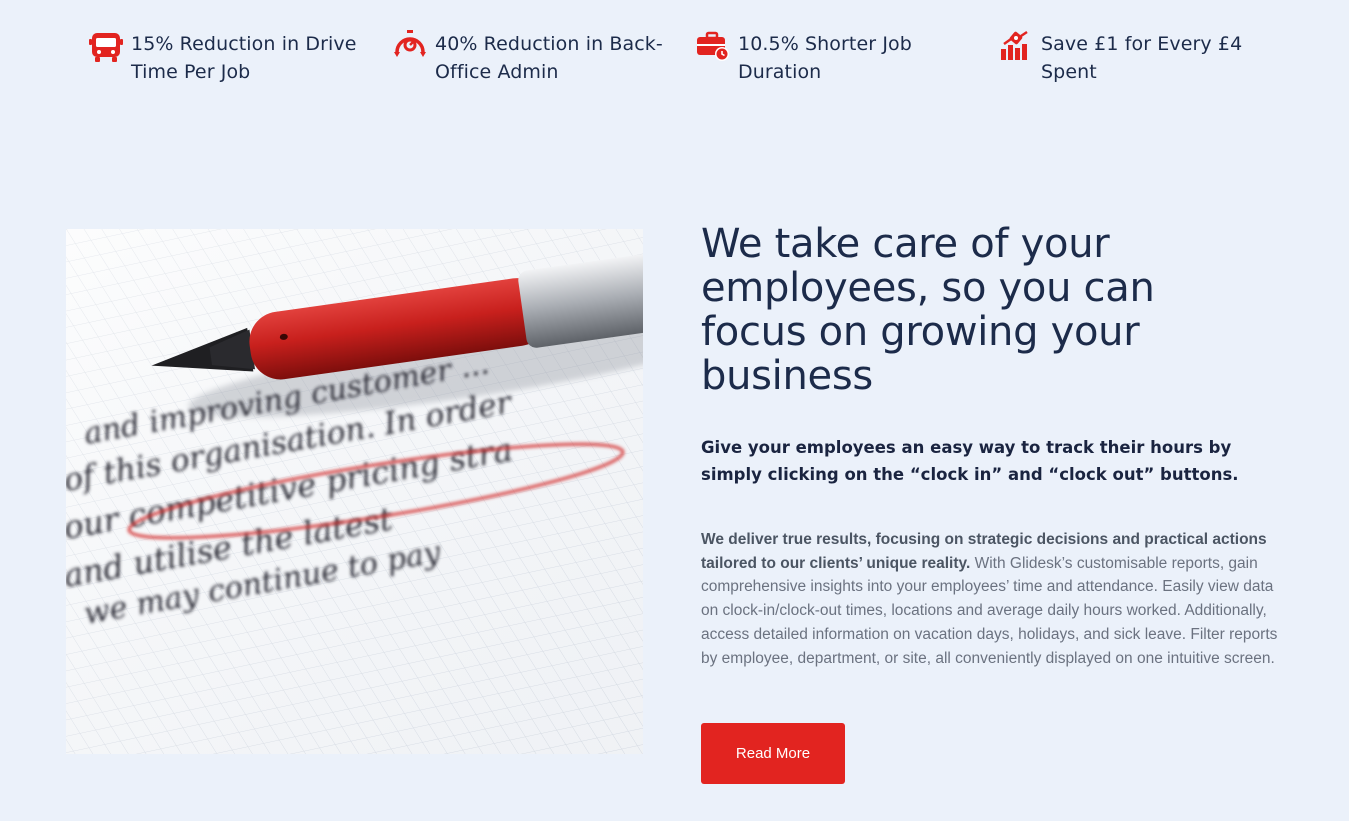 Image resolution: width=1349 pixels, height=821 pixels. Describe the element at coordinates (773, 753) in the screenshot. I see `read-more-button: Read More` at that location.